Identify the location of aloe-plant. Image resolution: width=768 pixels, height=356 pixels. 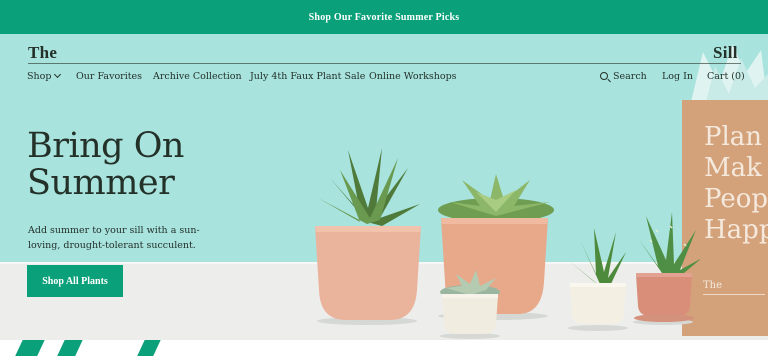
(369, 187).